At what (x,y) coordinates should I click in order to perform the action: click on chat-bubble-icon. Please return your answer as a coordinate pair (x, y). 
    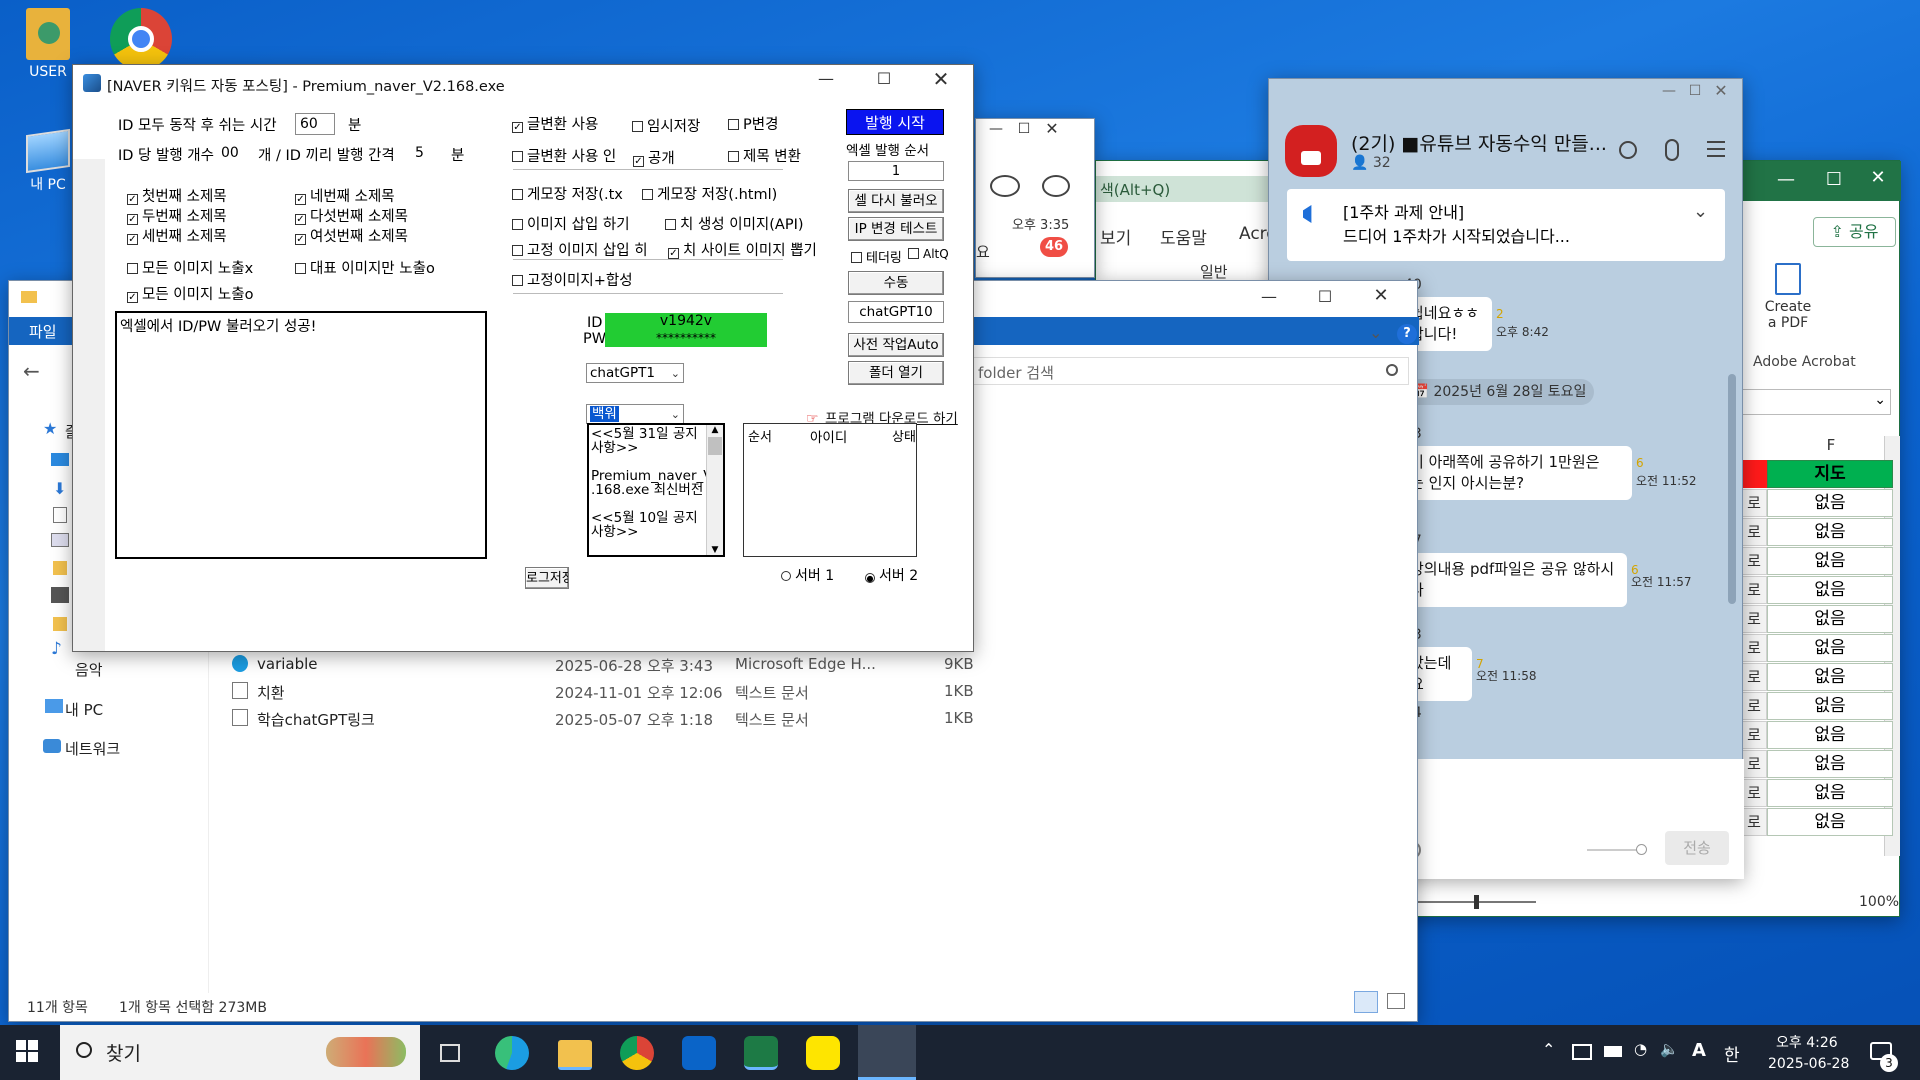
    Looking at the image, I should click on (1005, 186).